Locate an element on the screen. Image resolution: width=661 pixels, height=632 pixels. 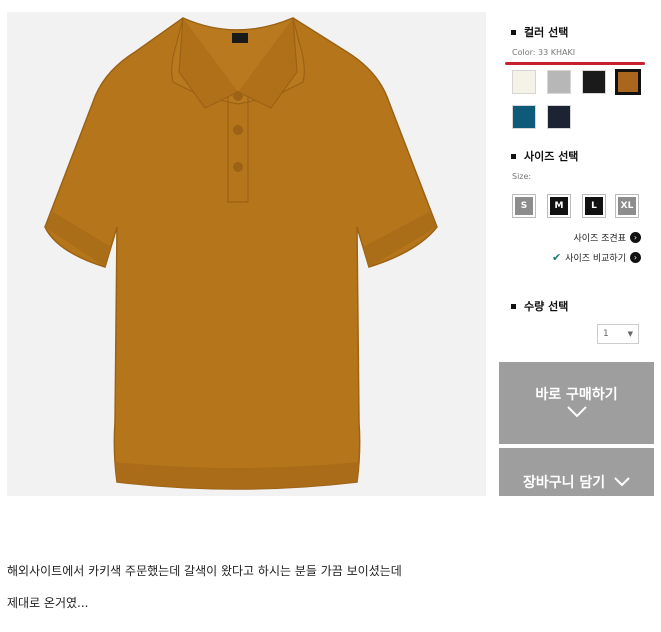
selected-color-label: Color: 33 KHAKI is located at coordinates (544, 52).